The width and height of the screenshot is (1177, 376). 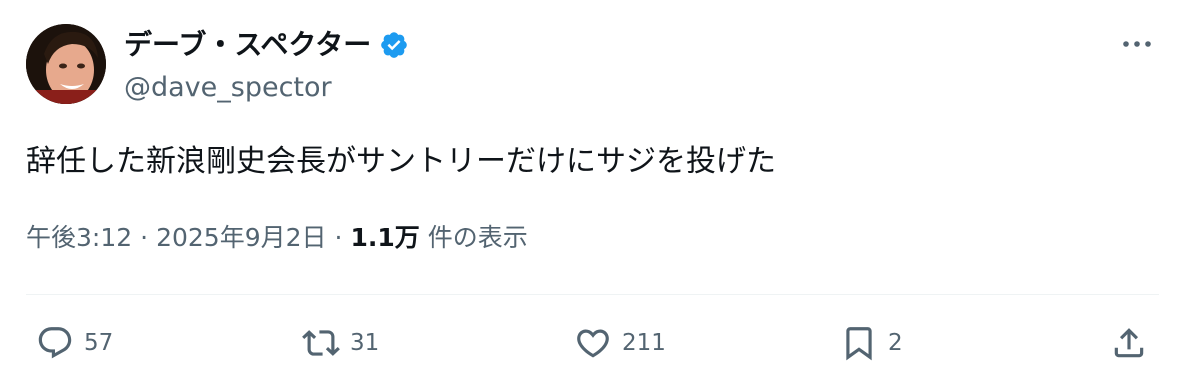 What do you see at coordinates (99, 343) in the screenshot?
I see `reply-count: 57` at bounding box center [99, 343].